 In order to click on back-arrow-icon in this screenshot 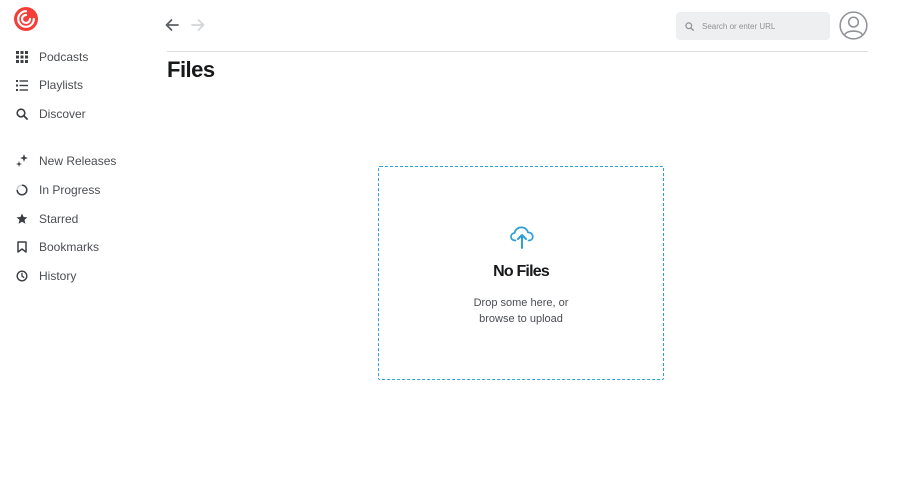, I will do `click(172, 25)`.